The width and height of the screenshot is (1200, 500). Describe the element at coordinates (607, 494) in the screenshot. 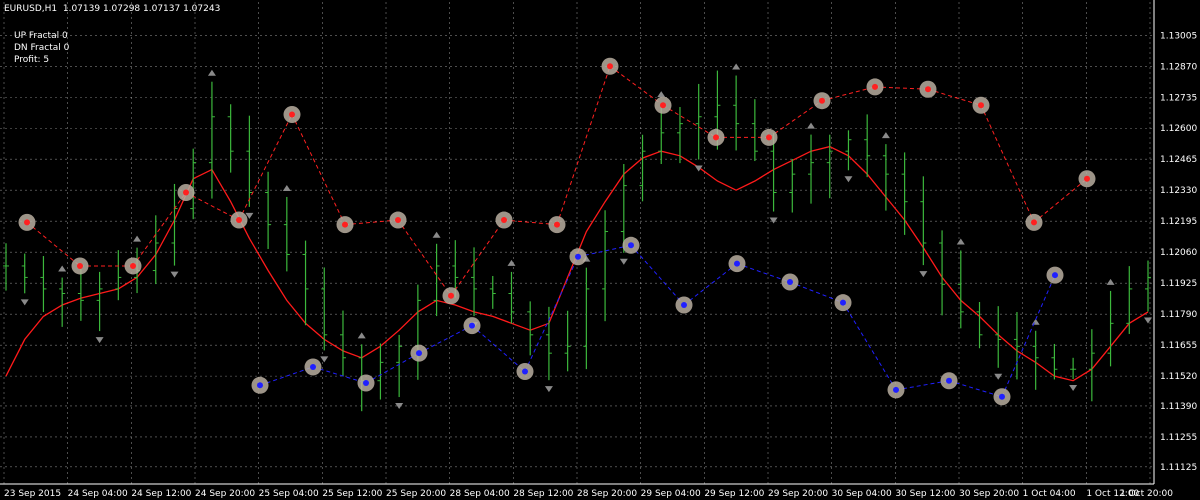

I see `x-tick-label: 28 Sep 20:00` at that location.